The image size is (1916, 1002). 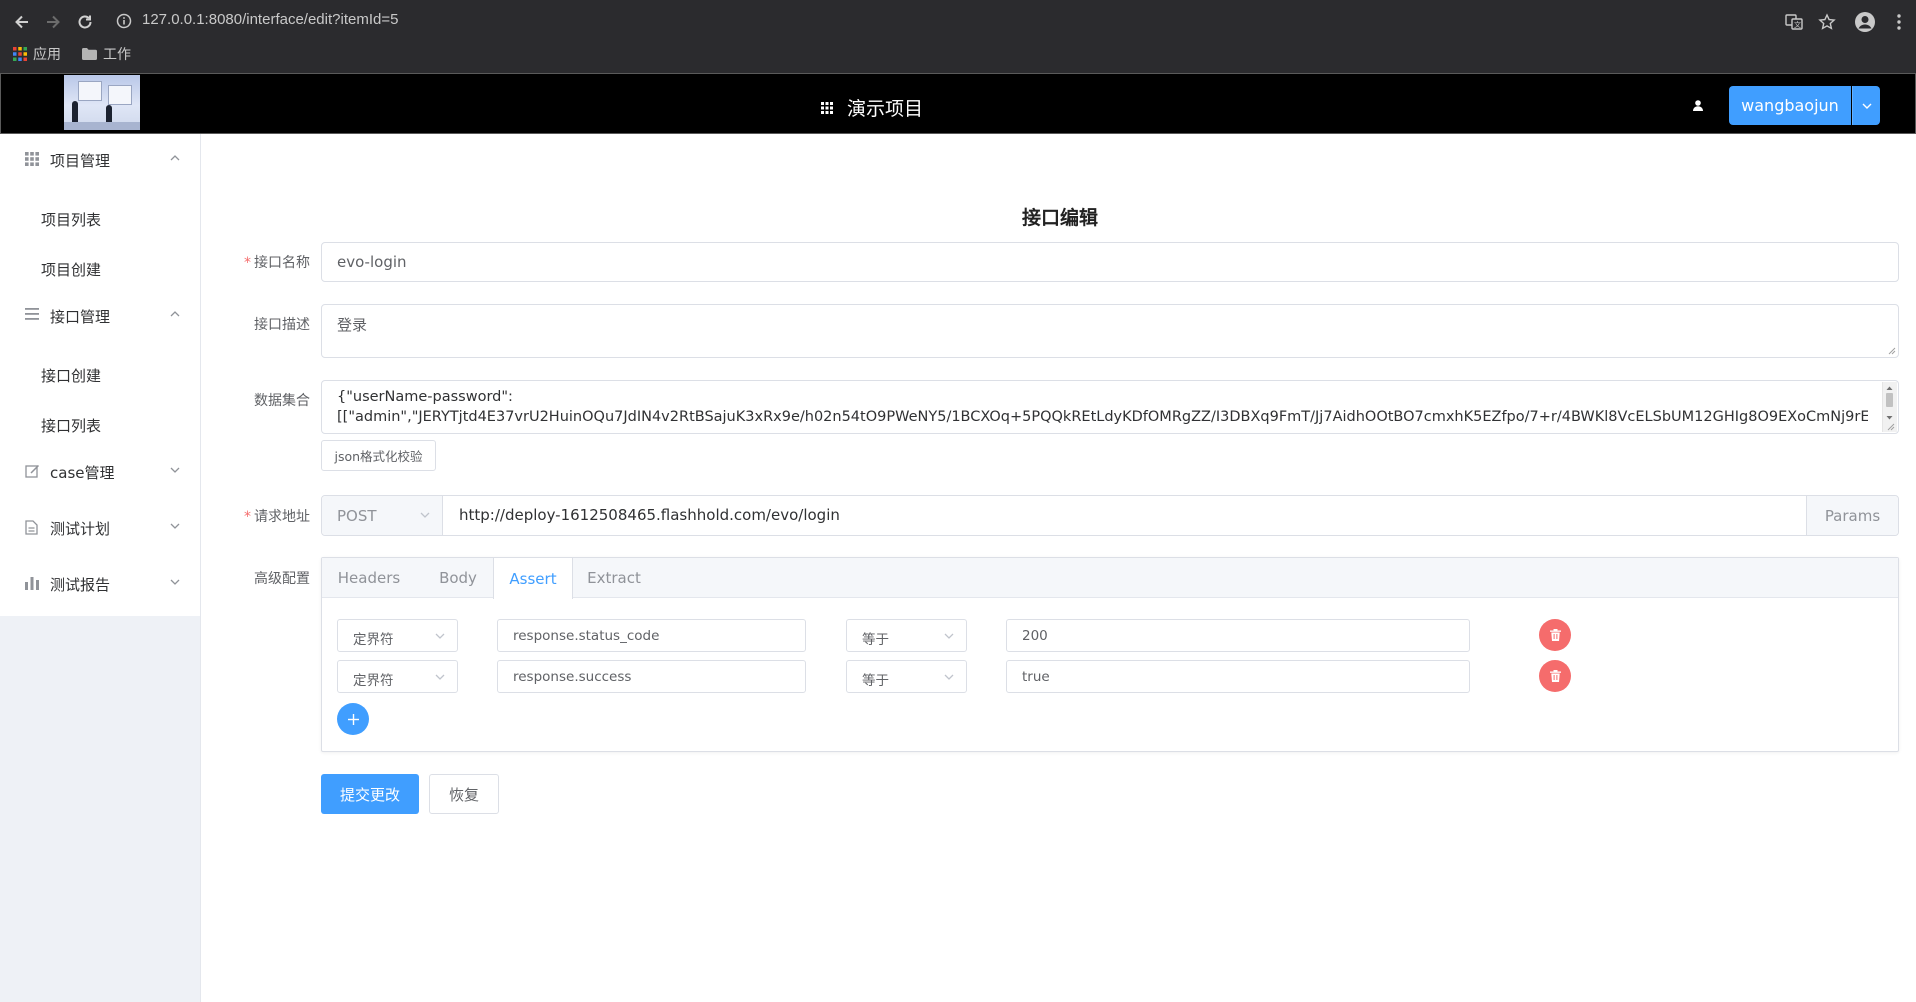 I want to click on sidebar-group-label: case管理, so click(x=82, y=473).